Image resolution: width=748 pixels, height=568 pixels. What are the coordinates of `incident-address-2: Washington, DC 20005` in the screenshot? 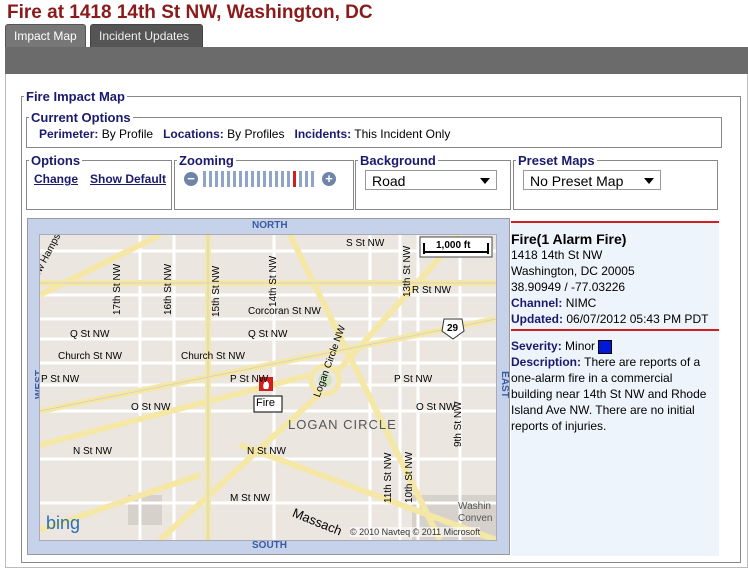 It's located at (573, 271).